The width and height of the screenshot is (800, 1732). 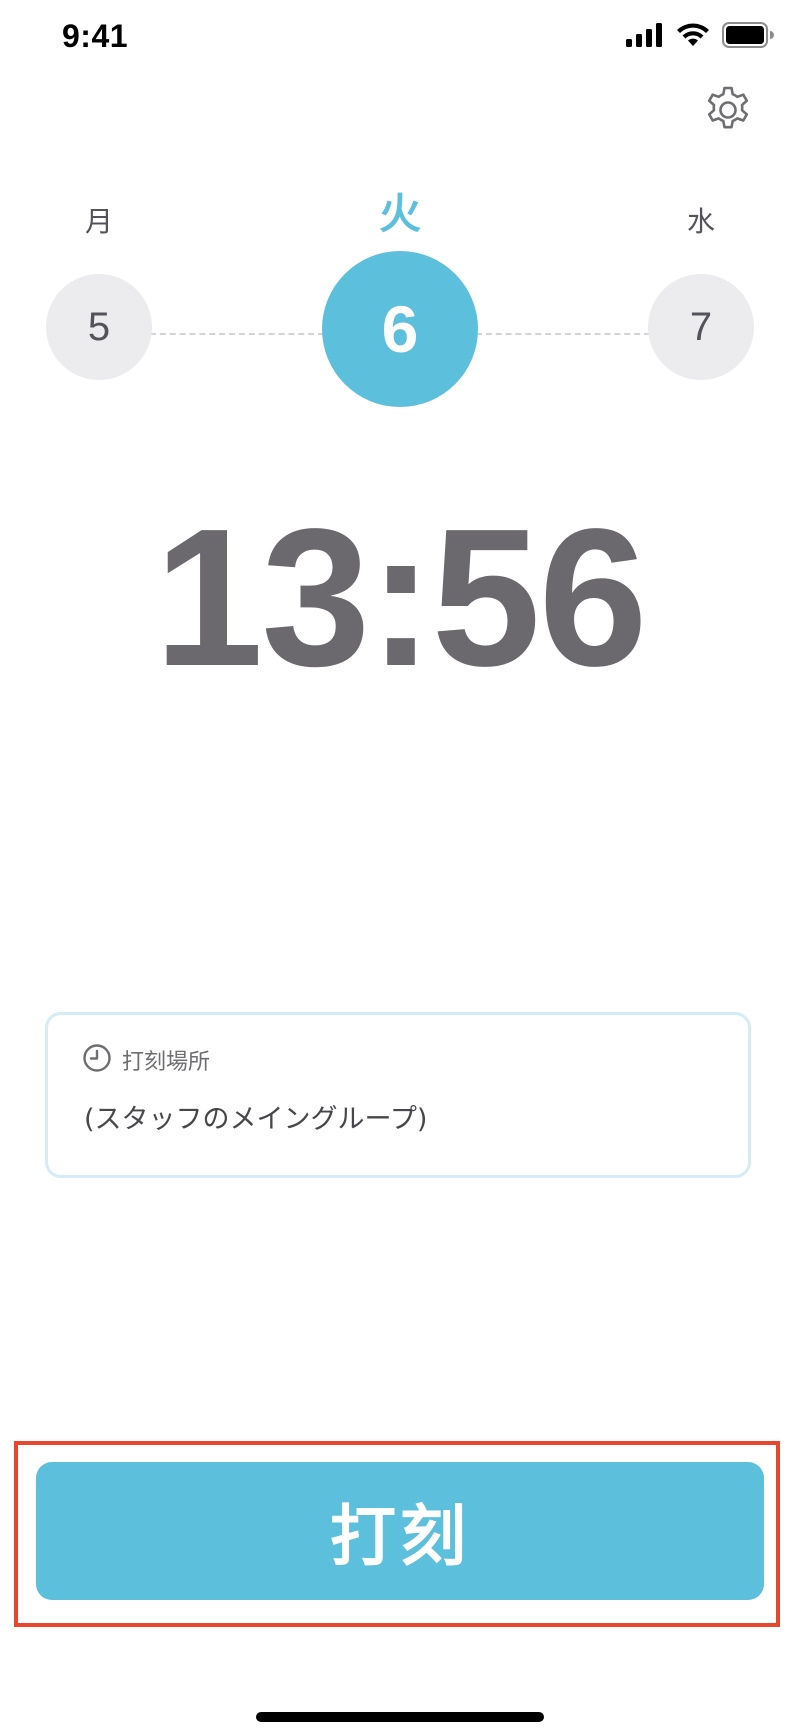 What do you see at coordinates (95, 36) in the screenshot?
I see `status-time: 9:41` at bounding box center [95, 36].